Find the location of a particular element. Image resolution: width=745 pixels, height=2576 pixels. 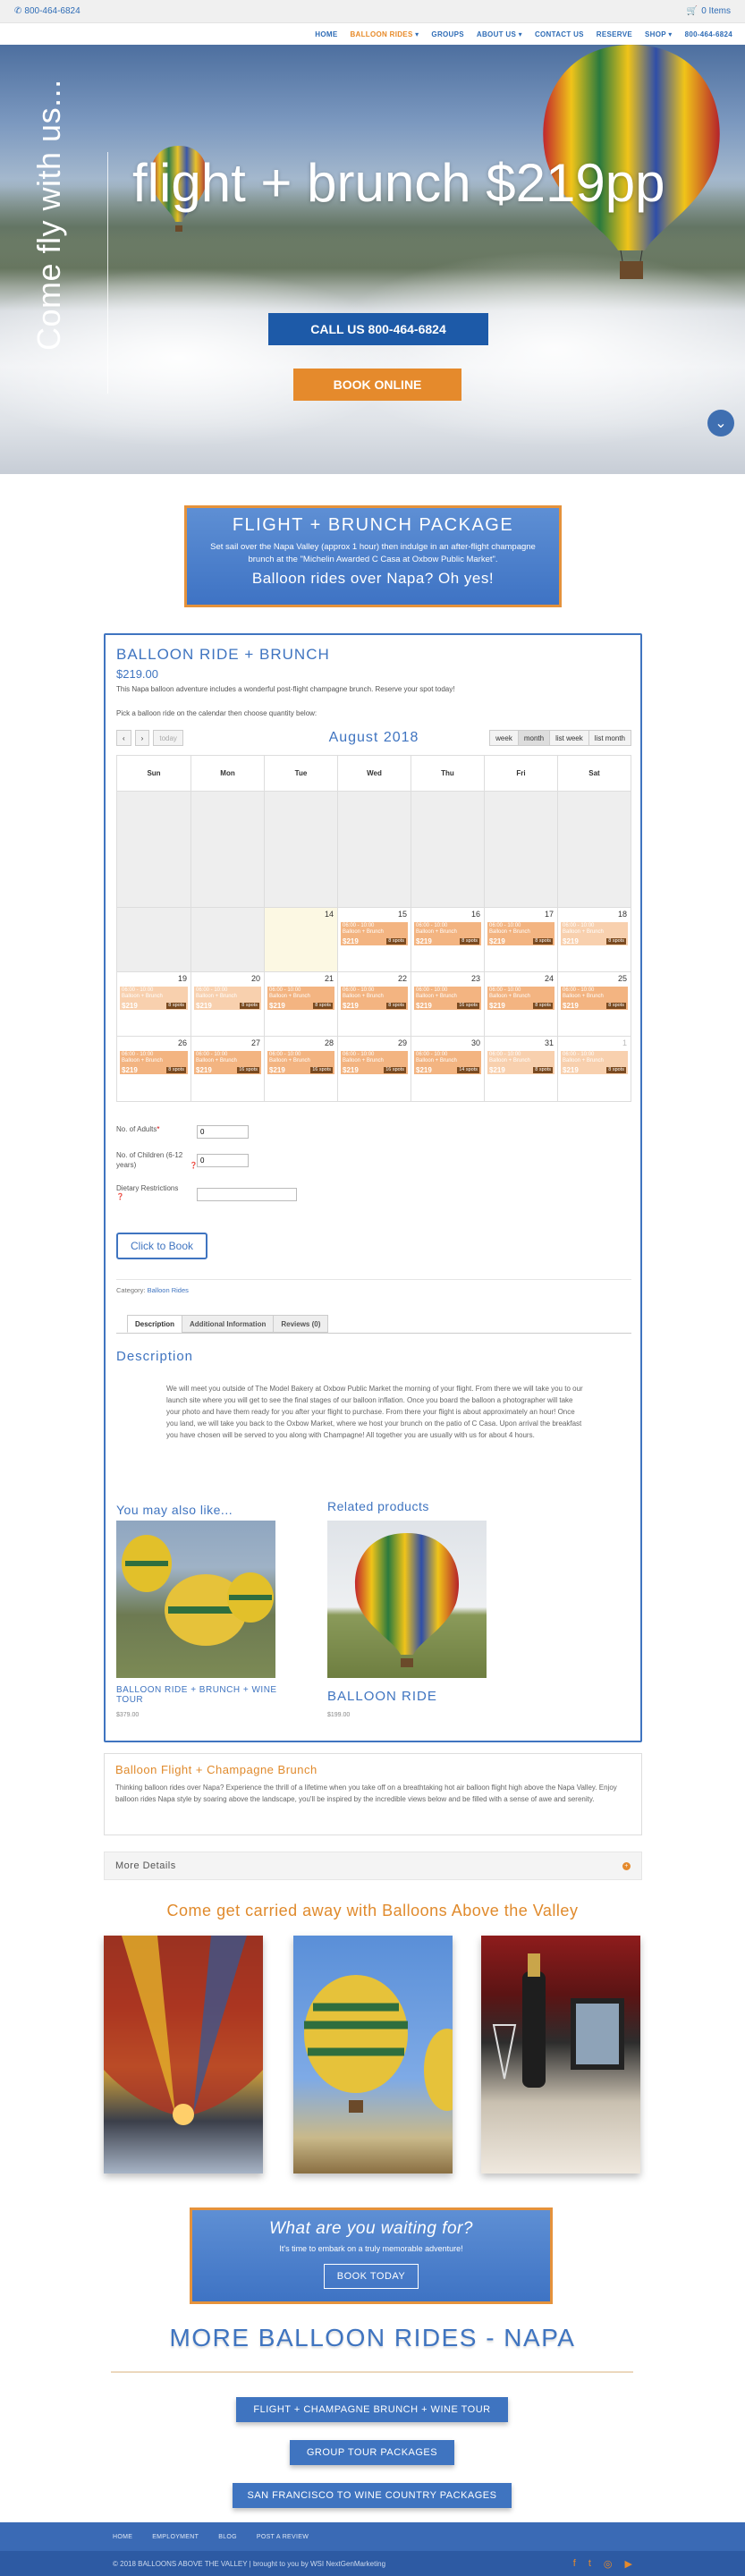

phone-link: ✆ 800-464-6824 is located at coordinates (47, 11).